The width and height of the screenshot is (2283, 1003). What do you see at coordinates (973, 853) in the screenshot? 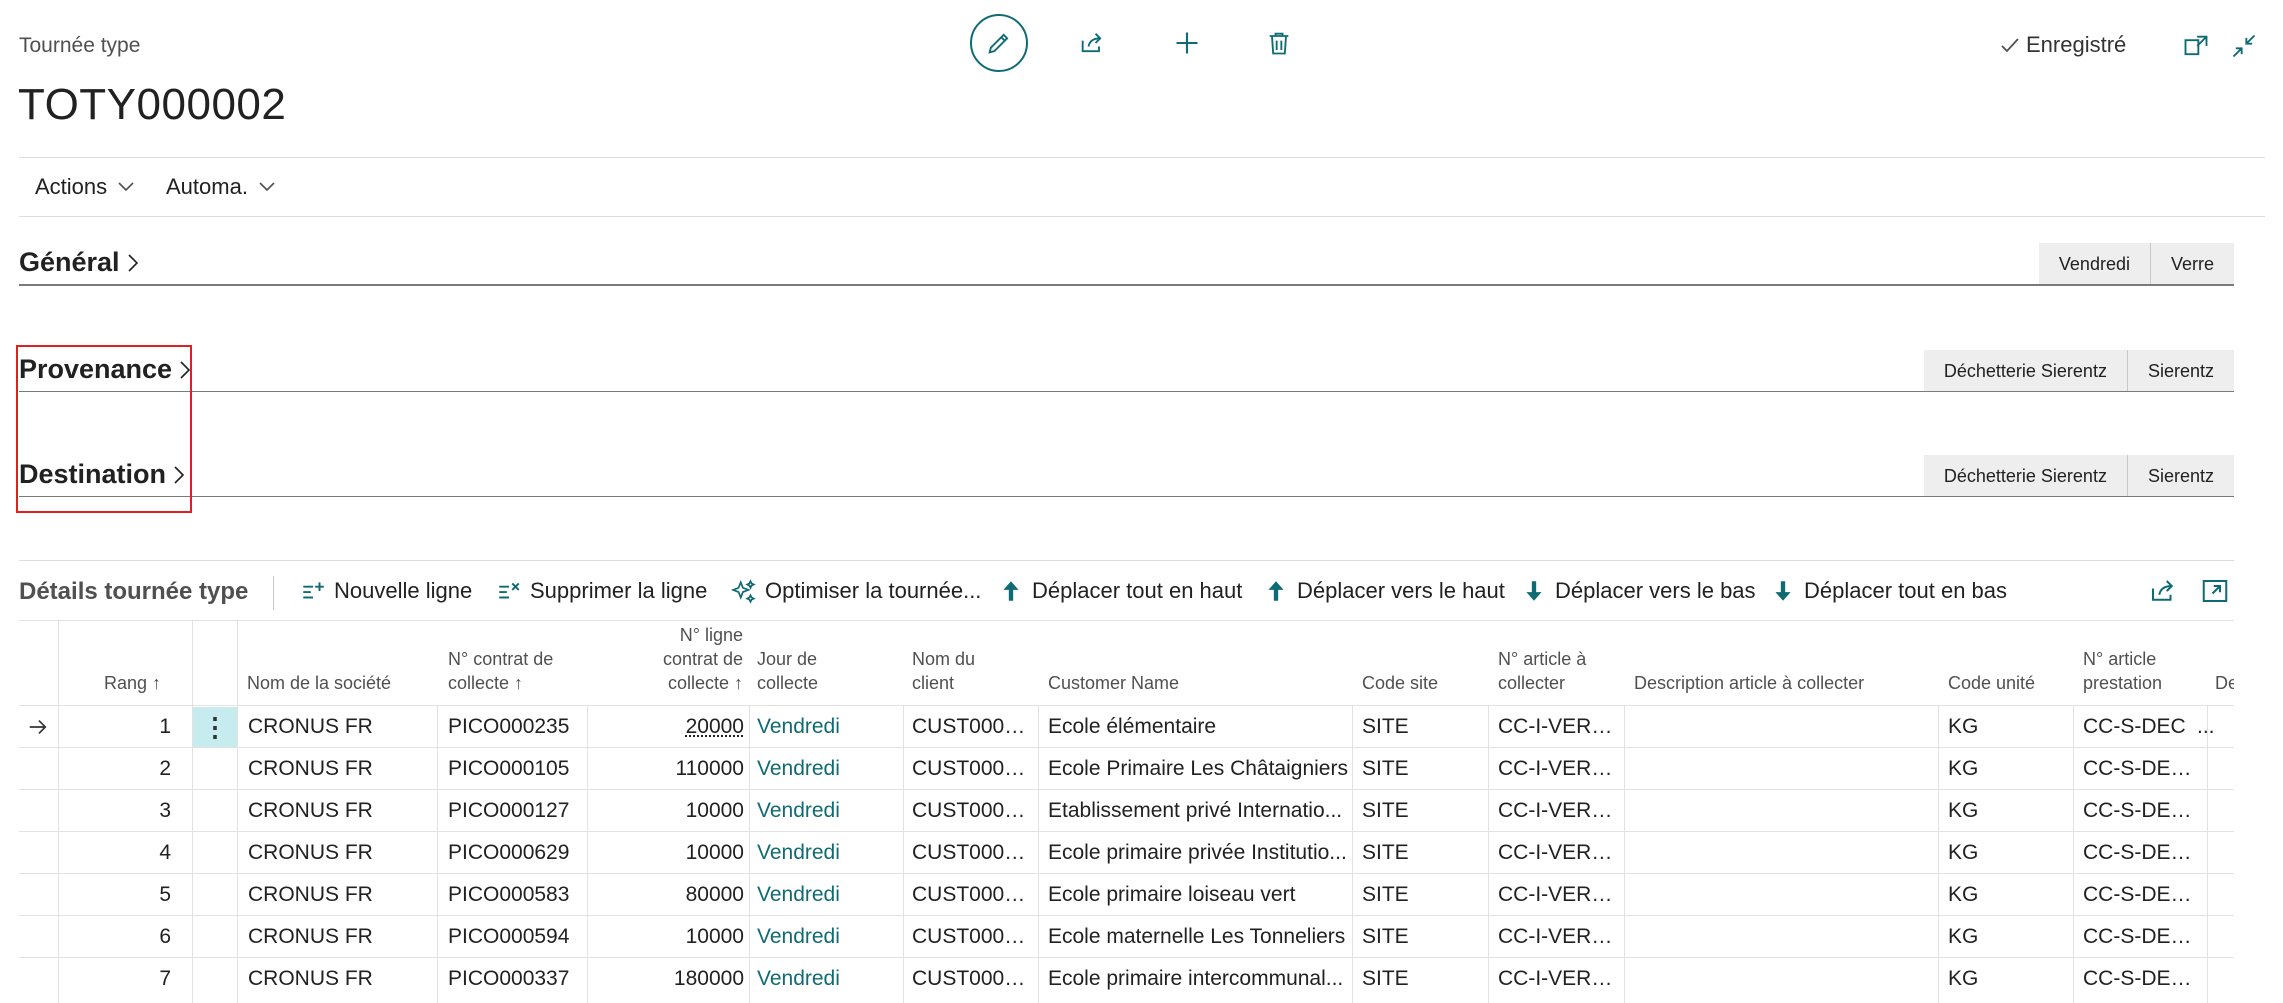
I see `cell-client: CUST000629` at bounding box center [973, 853].